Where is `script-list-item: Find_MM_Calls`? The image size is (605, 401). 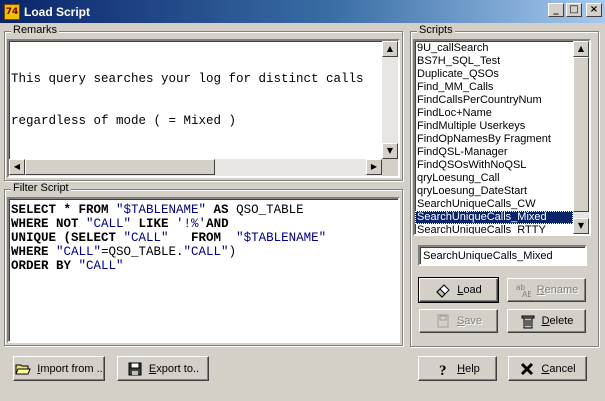 script-list-item: Find_MM_Calls is located at coordinates (494, 87).